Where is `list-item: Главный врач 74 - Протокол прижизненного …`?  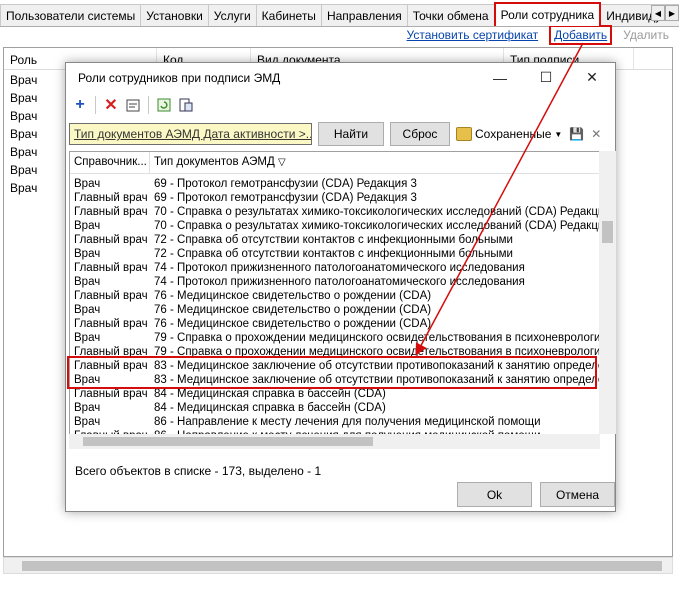 list-item: Главный врач 74 - Протокол прижизненного … is located at coordinates (334, 268).